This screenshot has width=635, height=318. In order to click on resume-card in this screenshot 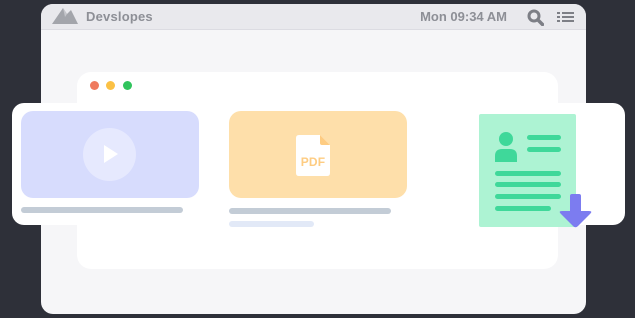, I will do `click(546, 165)`.